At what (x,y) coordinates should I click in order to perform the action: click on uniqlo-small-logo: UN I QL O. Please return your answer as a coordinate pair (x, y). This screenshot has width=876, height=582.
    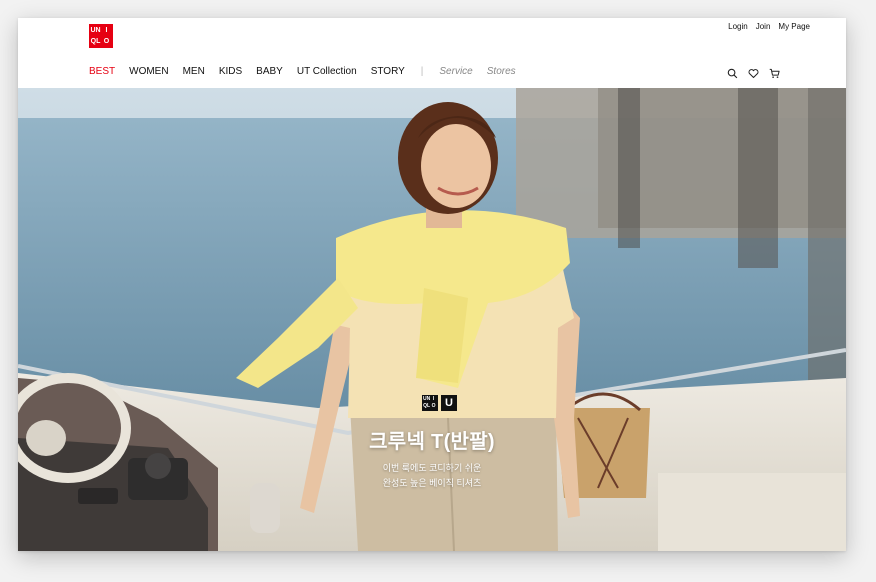
    Looking at the image, I should click on (430, 403).